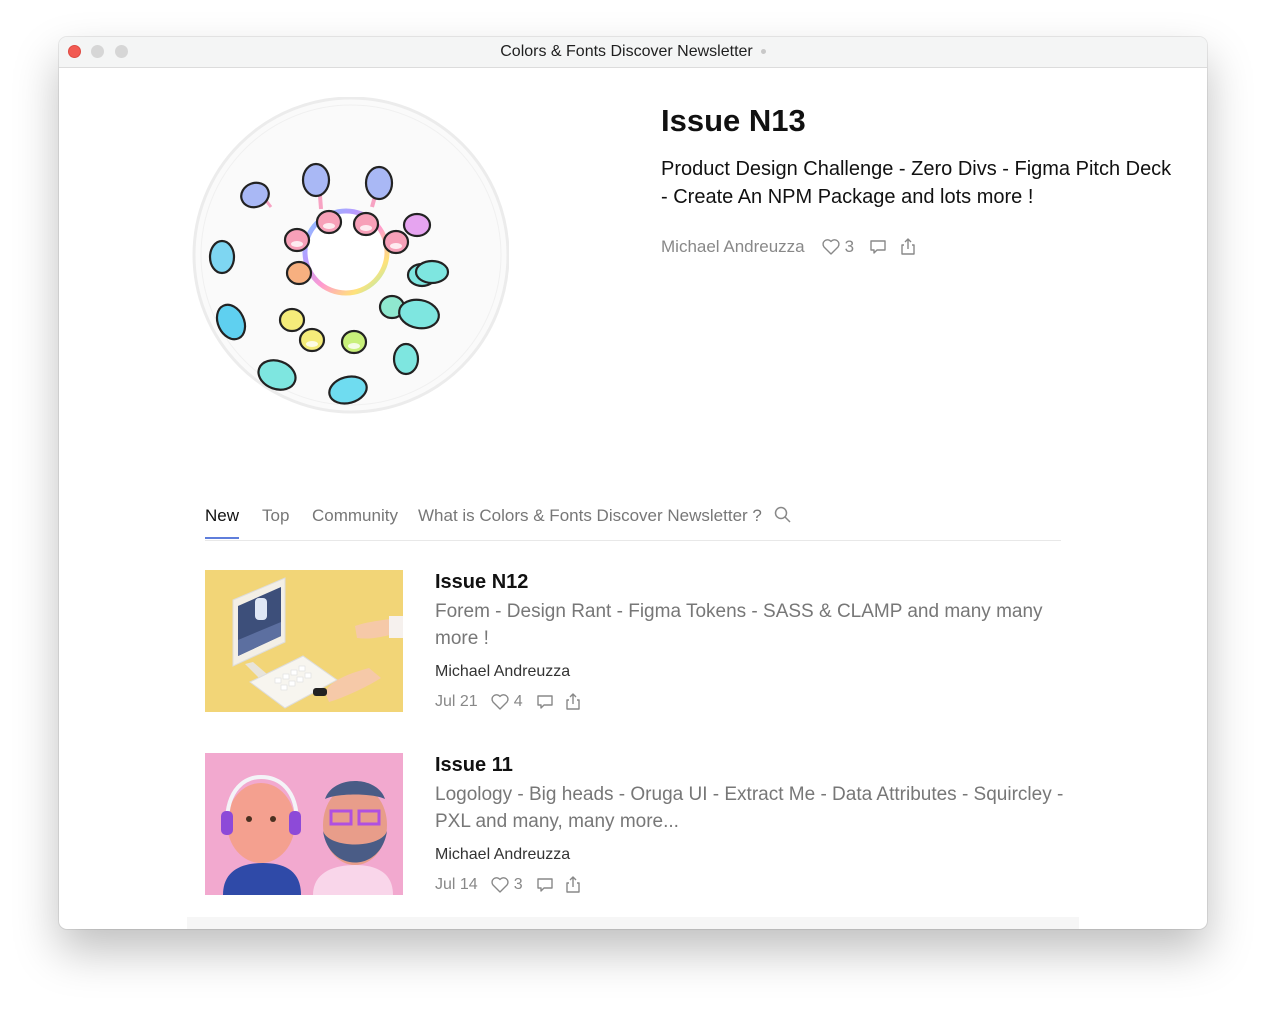 Image resolution: width=1265 pixels, height=1010 pixels. Describe the element at coordinates (518, 884) in the screenshot. I see `post-like-count: 3` at that location.